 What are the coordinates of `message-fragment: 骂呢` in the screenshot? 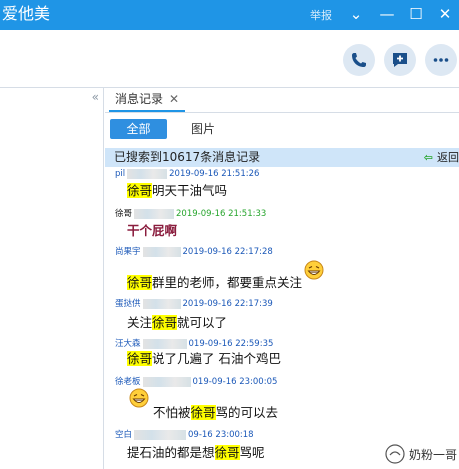 It's located at (252, 452).